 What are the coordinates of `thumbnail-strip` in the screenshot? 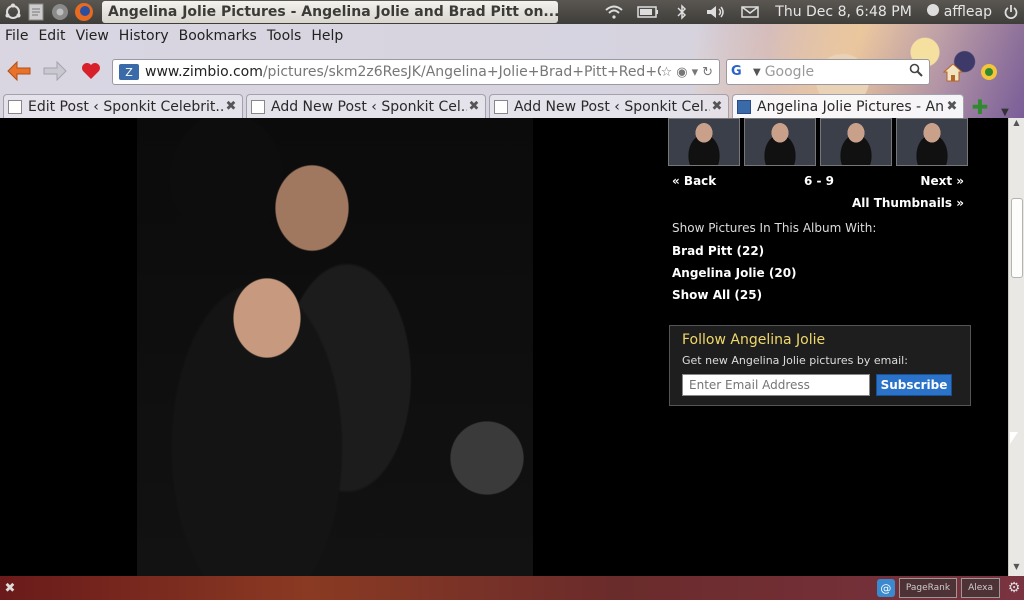 It's located at (818, 142).